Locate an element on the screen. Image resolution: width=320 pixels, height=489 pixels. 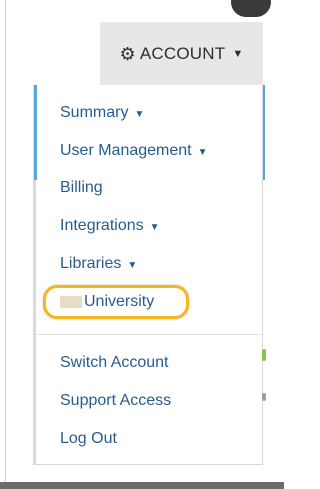
menu-item-label: Billing is located at coordinates (81, 187).